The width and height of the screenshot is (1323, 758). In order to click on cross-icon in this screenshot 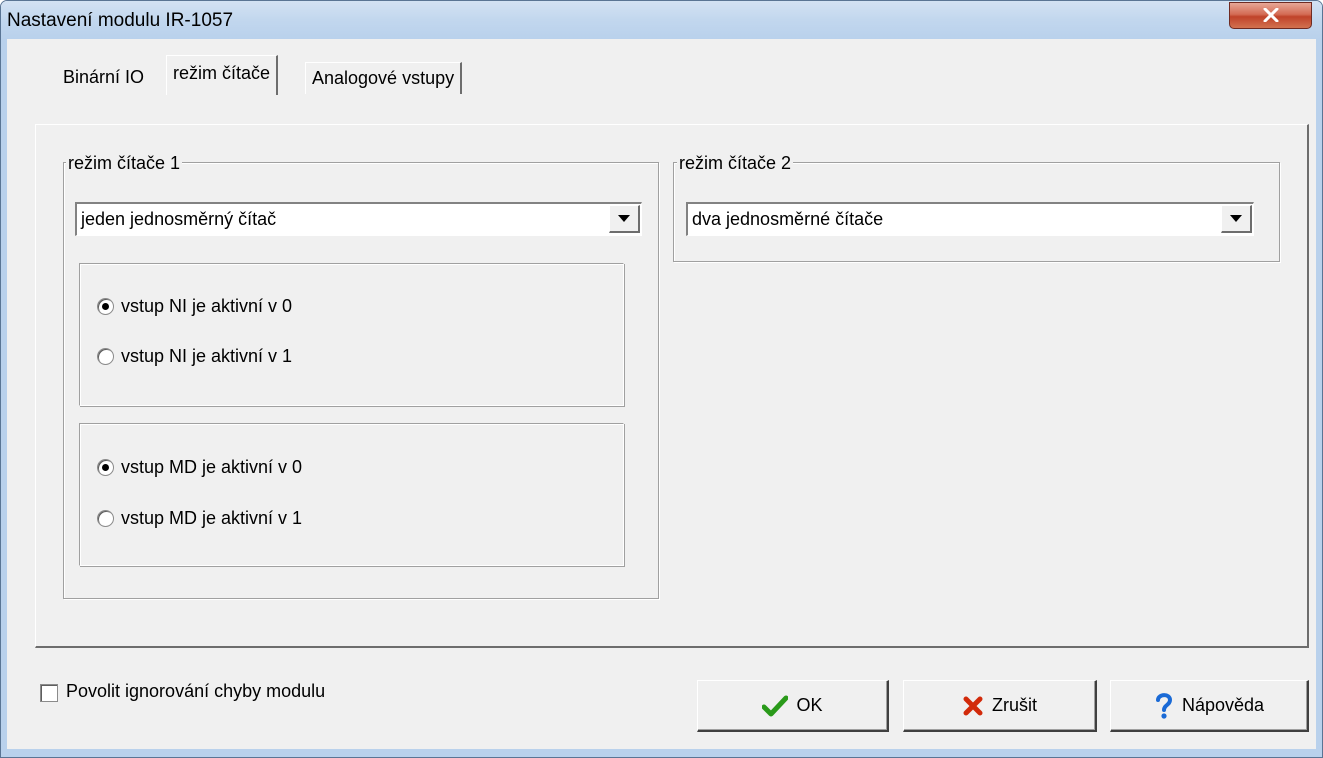, I will do `click(973, 705)`.